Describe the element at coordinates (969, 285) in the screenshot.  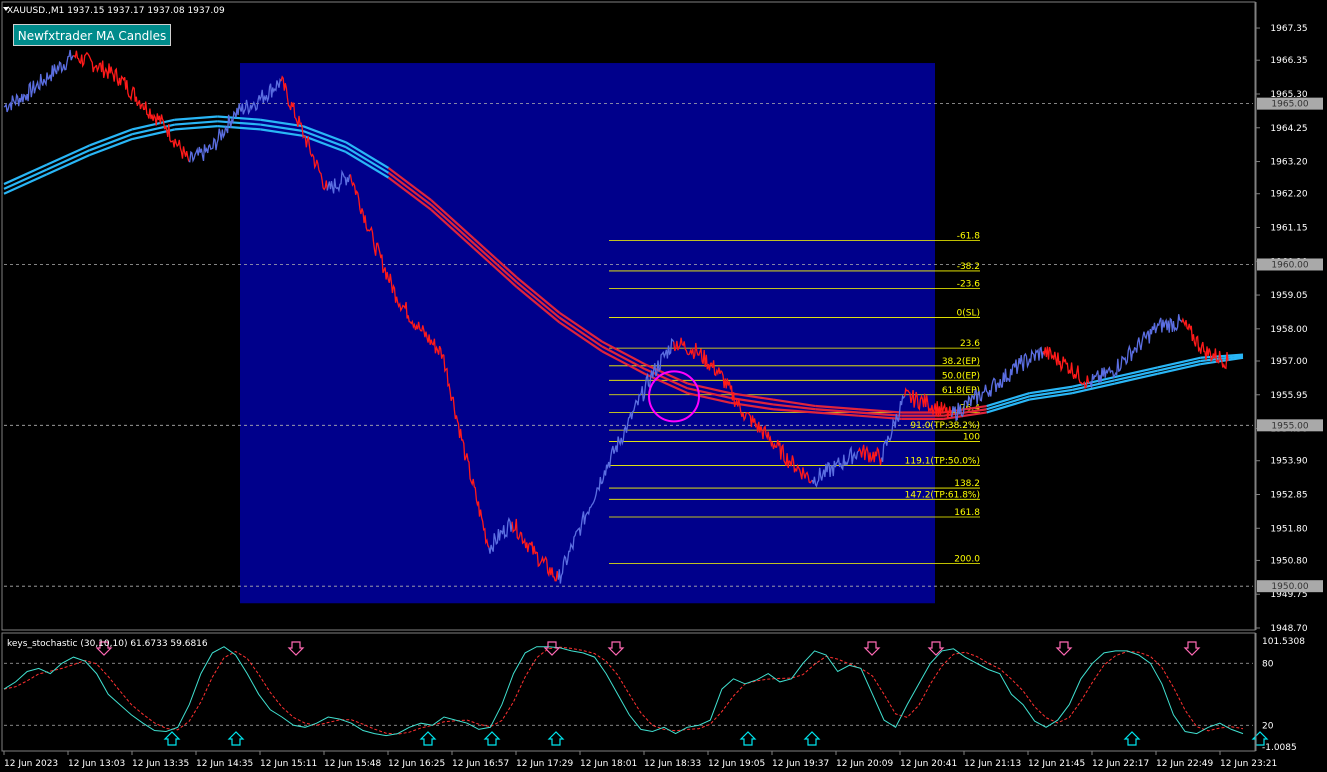
I see `fib-level-label: -23.6` at that location.